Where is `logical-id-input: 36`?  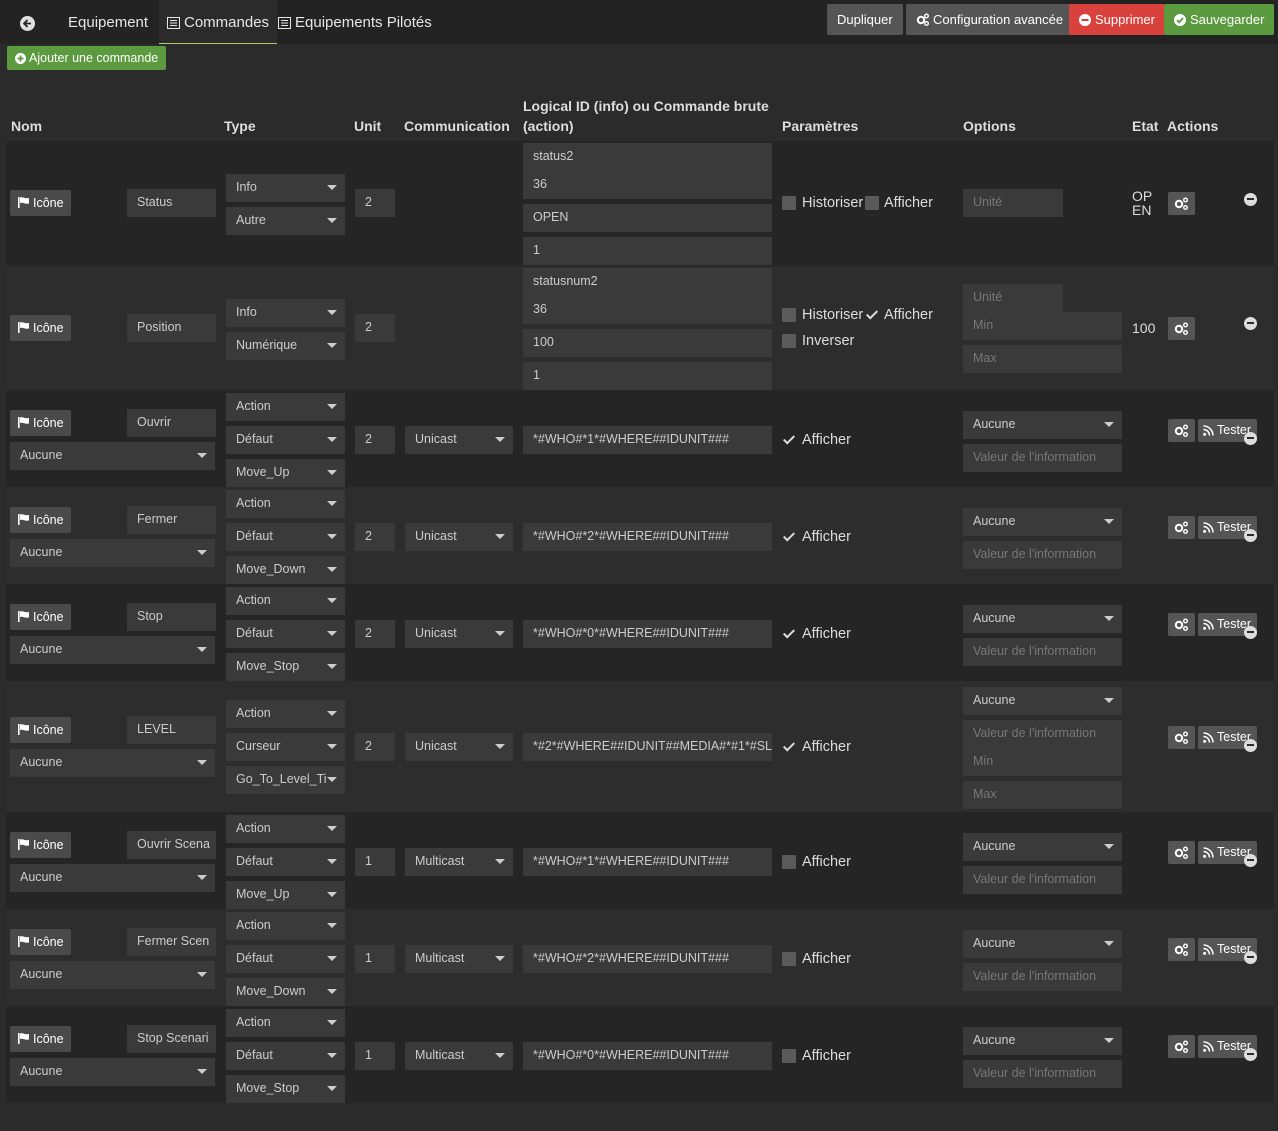 logical-id-input: 36 is located at coordinates (647, 185).